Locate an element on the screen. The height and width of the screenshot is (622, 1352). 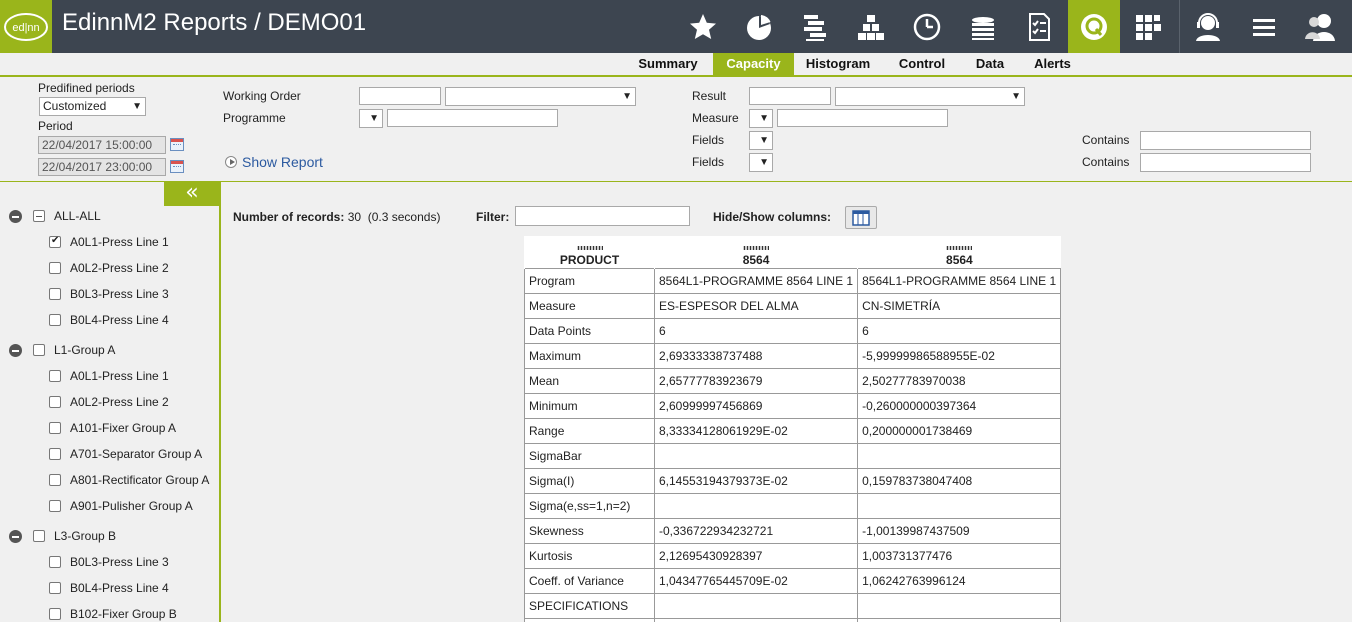
tree-node-label: A0L1-Press Line 1 is located at coordinates (119, 242).